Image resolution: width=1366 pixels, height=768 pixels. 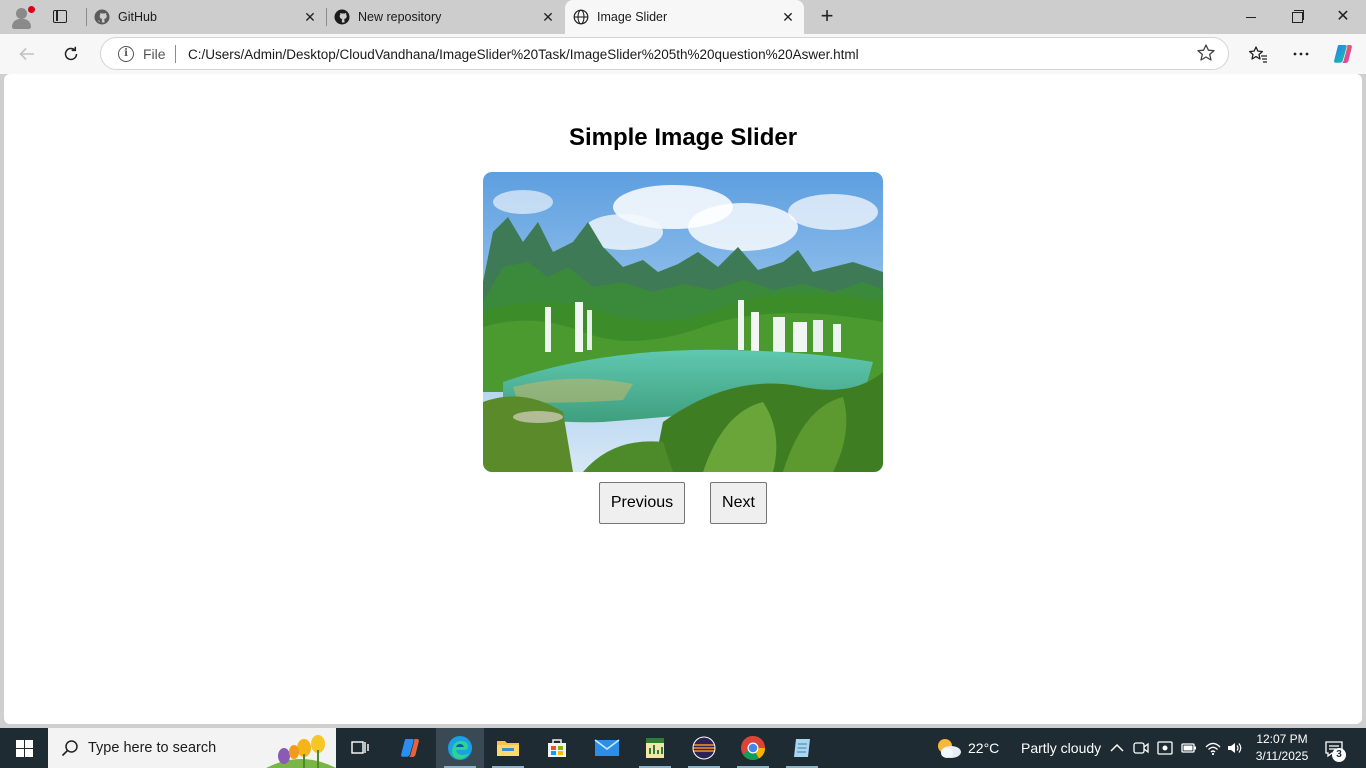 What do you see at coordinates (206, 17) in the screenshot?
I see `tab-github: GitHub ✕` at bounding box center [206, 17].